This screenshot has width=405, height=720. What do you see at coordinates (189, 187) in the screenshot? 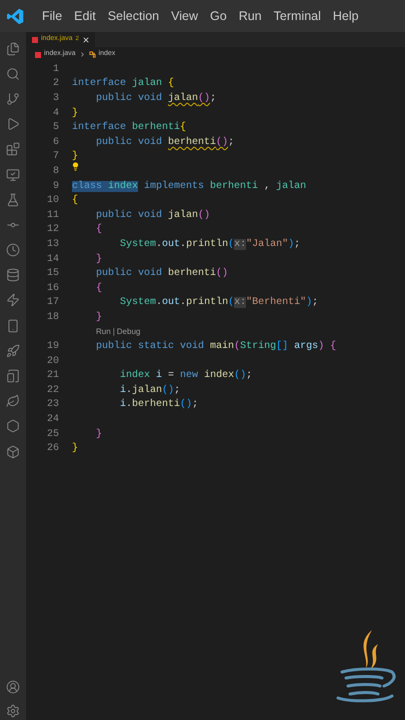
I see `code-line: class index implements berhenti , jalan` at bounding box center [189, 187].